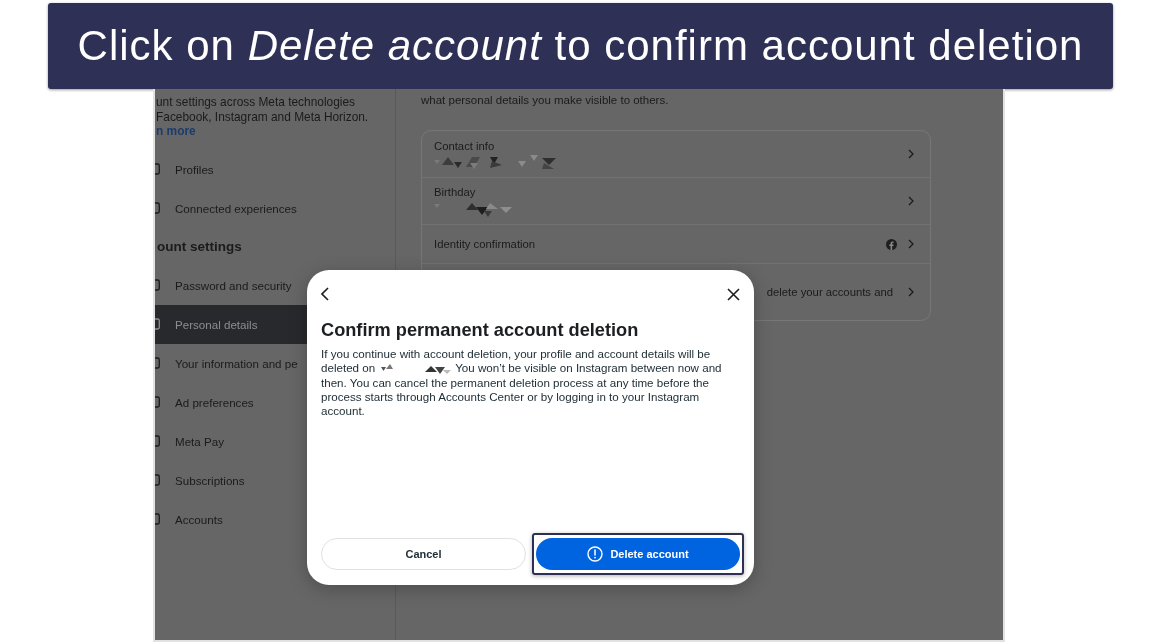 The width and height of the screenshot is (1163, 642). What do you see at coordinates (275, 208) in the screenshot?
I see `sidebar-item: Connected experiences` at bounding box center [275, 208].